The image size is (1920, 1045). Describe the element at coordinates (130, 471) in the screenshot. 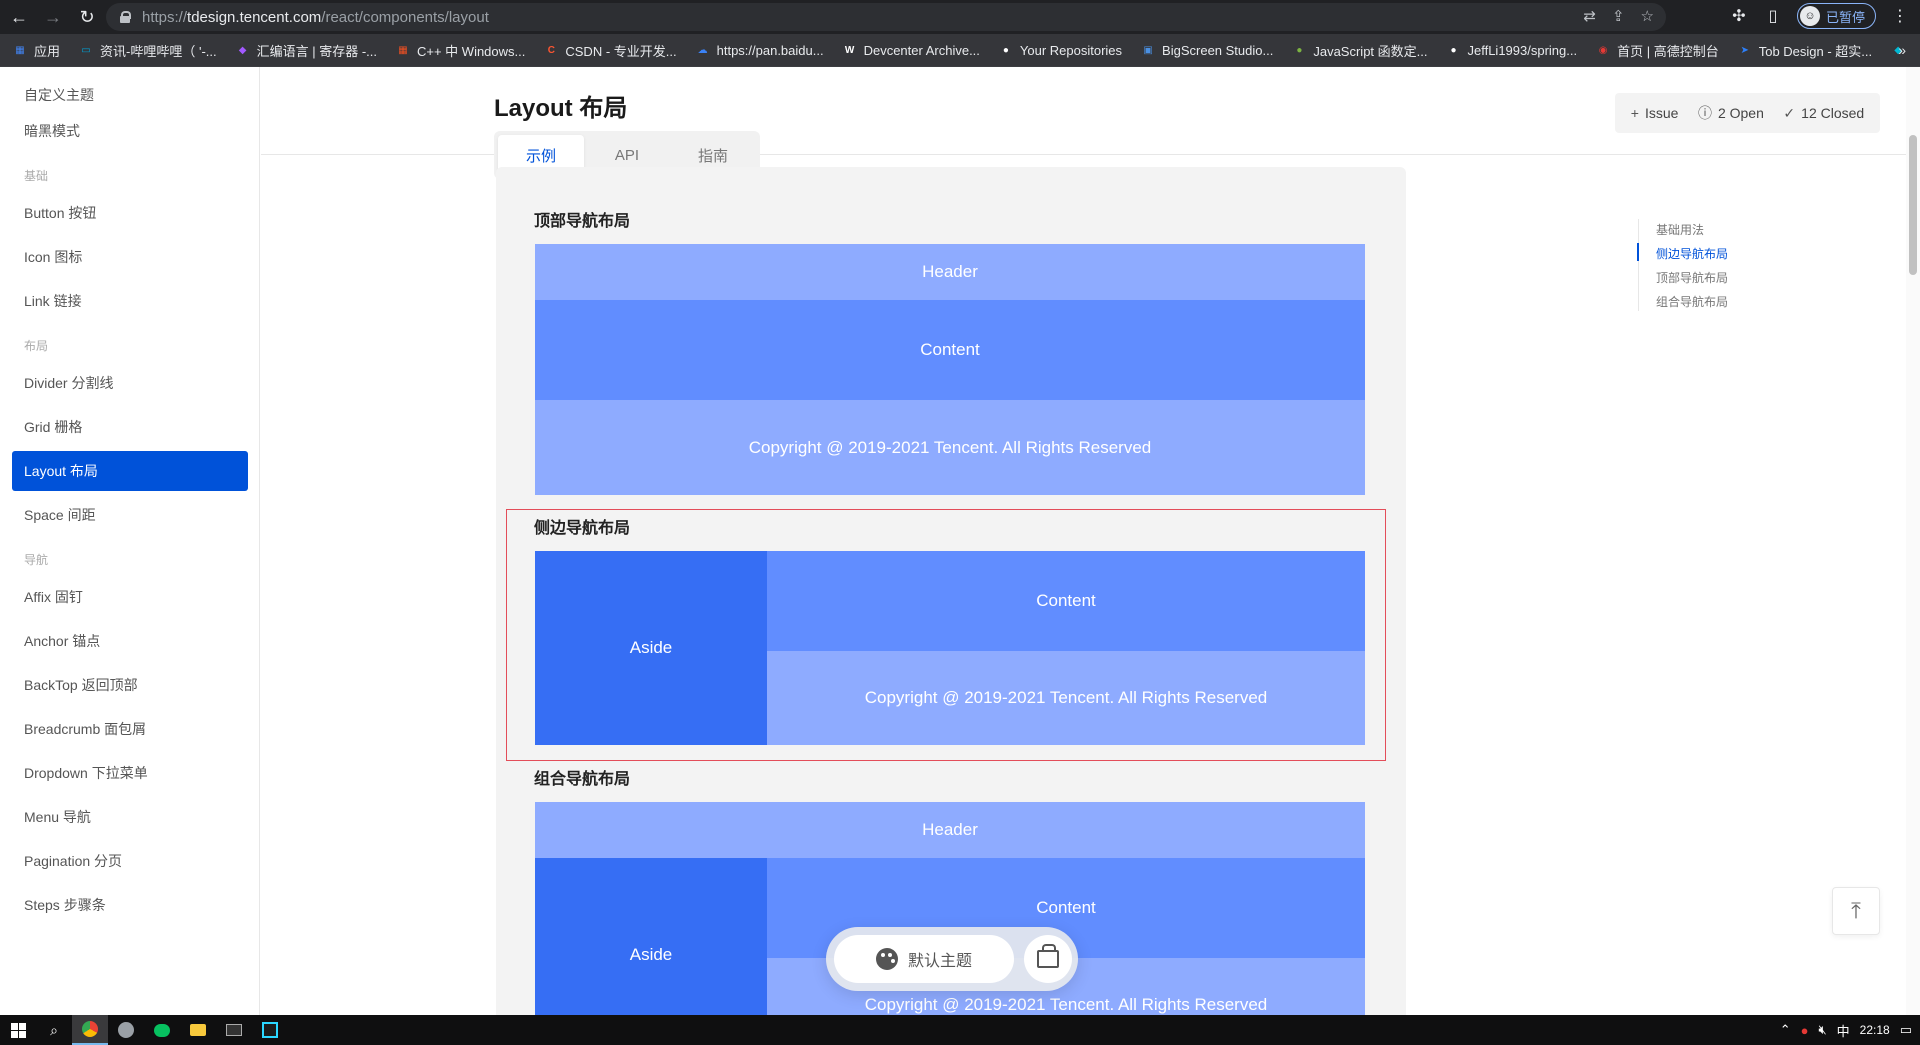

I see `sidebar-item: Layout 布局` at that location.